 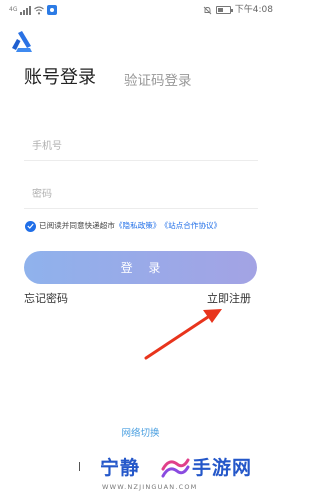 What do you see at coordinates (52, 10) in the screenshot?
I see `app-notification-icon` at bounding box center [52, 10].